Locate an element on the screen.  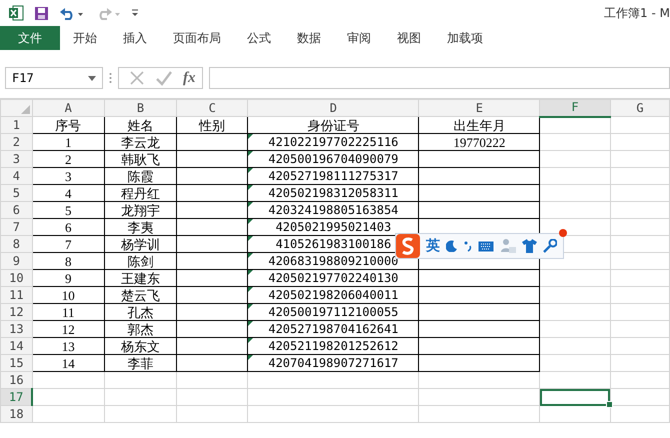
table-cell: 王建东 is located at coordinates (140, 278).